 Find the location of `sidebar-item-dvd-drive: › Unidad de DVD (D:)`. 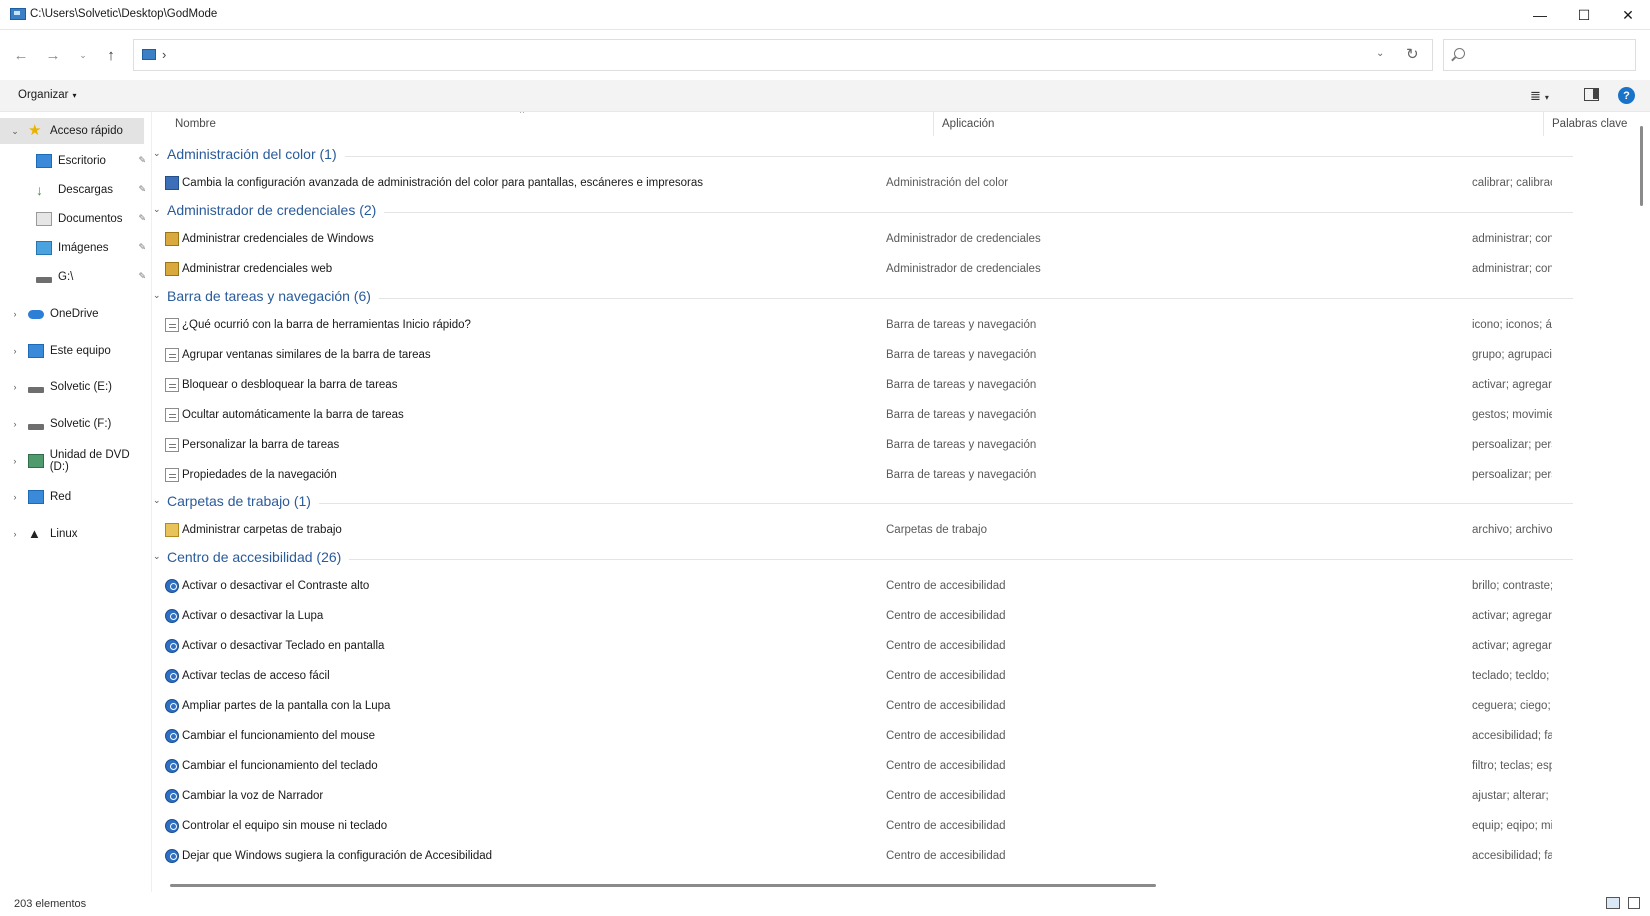

sidebar-item-dvd-drive: › Unidad de DVD (D:) is located at coordinates (75, 461).